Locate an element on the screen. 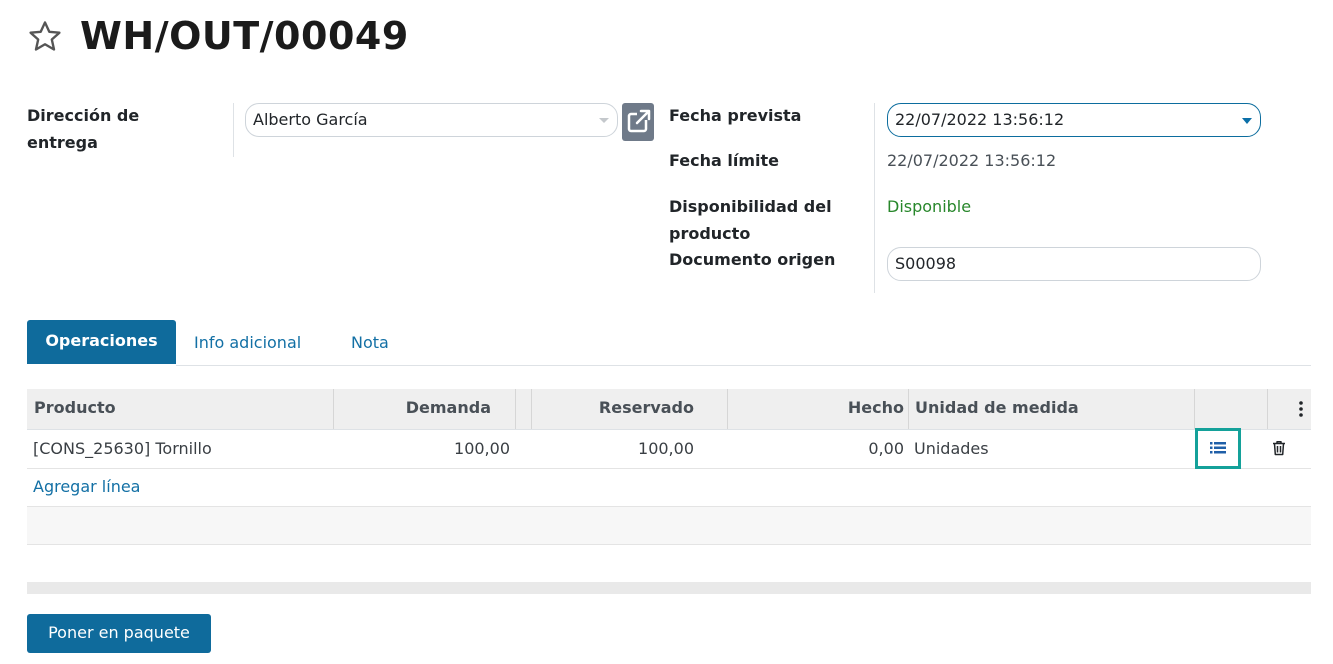 Image resolution: width=1333 pixels, height=664 pixels. availability-label-line1: Disponibilidad del is located at coordinates (750, 206).